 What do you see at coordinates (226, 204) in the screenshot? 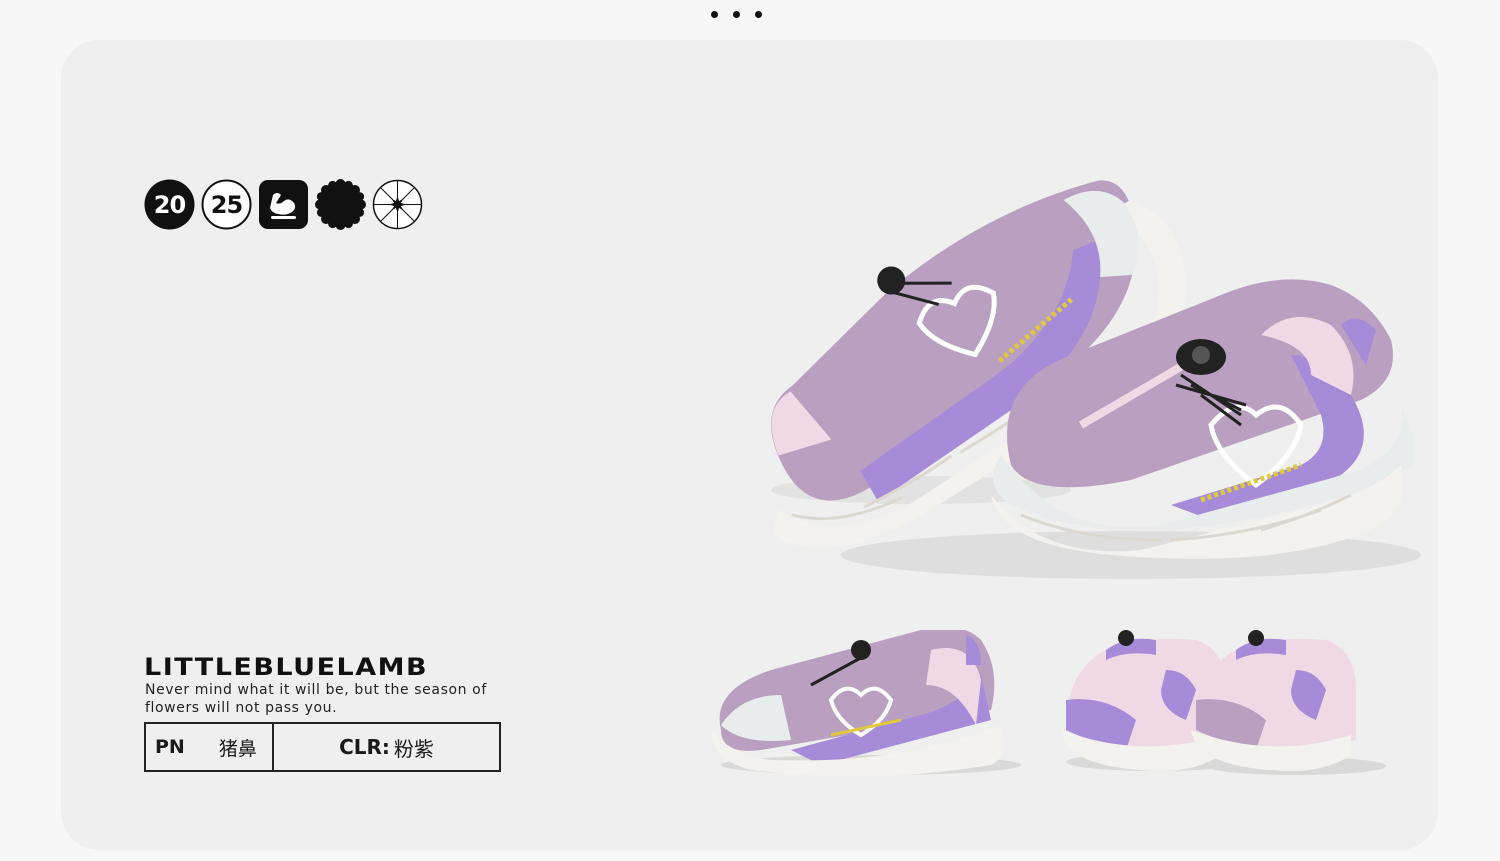
I see `year-badge-25: 25` at bounding box center [226, 204].